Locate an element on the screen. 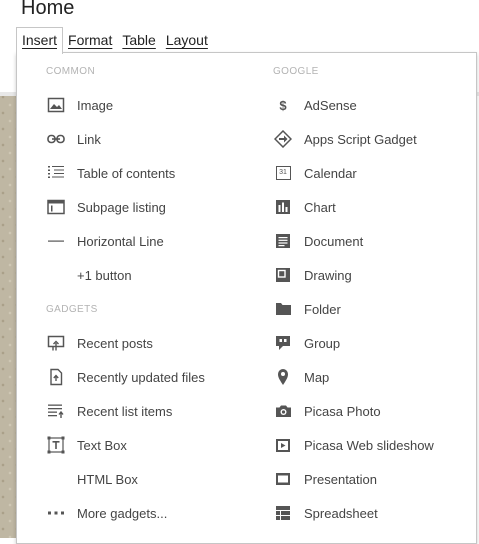 This screenshot has width=479, height=544. insert-apps-script-gadget-label: Apps Script Gadget is located at coordinates (360, 139).